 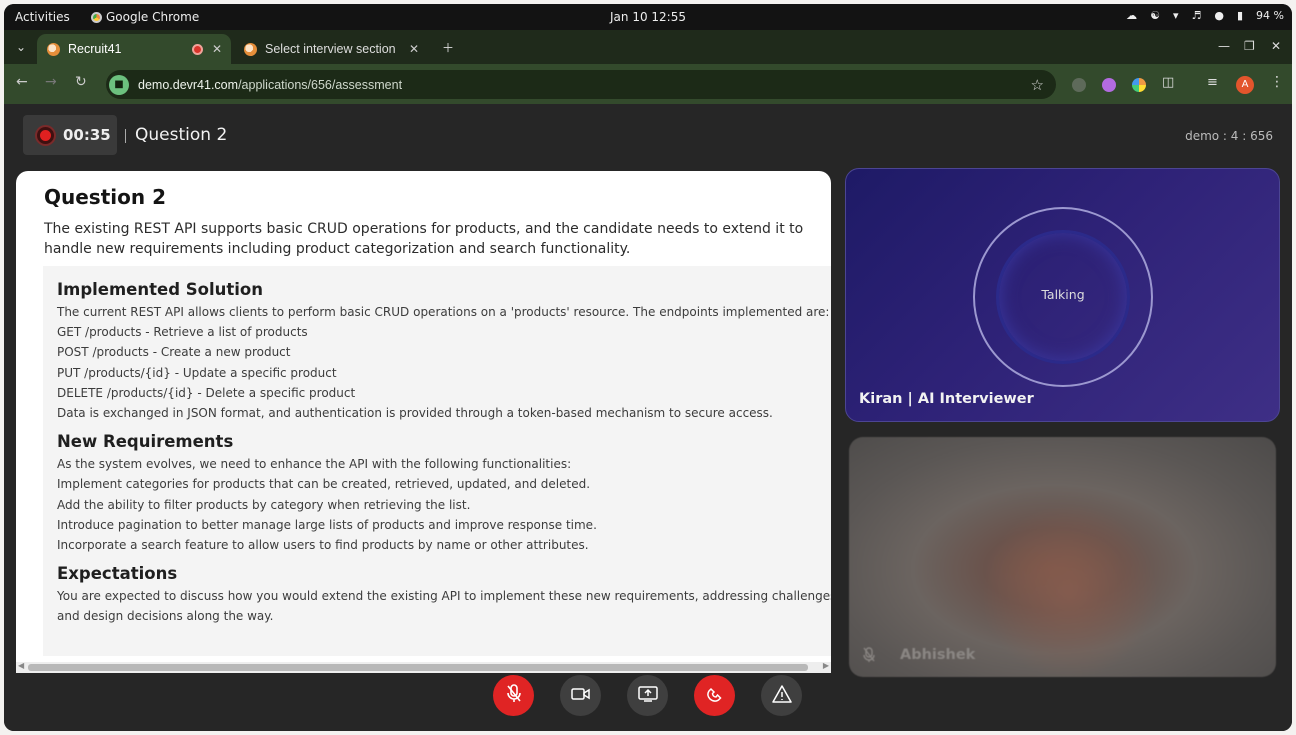 I want to click on volume-icon: ♬, so click(x=1196, y=15).